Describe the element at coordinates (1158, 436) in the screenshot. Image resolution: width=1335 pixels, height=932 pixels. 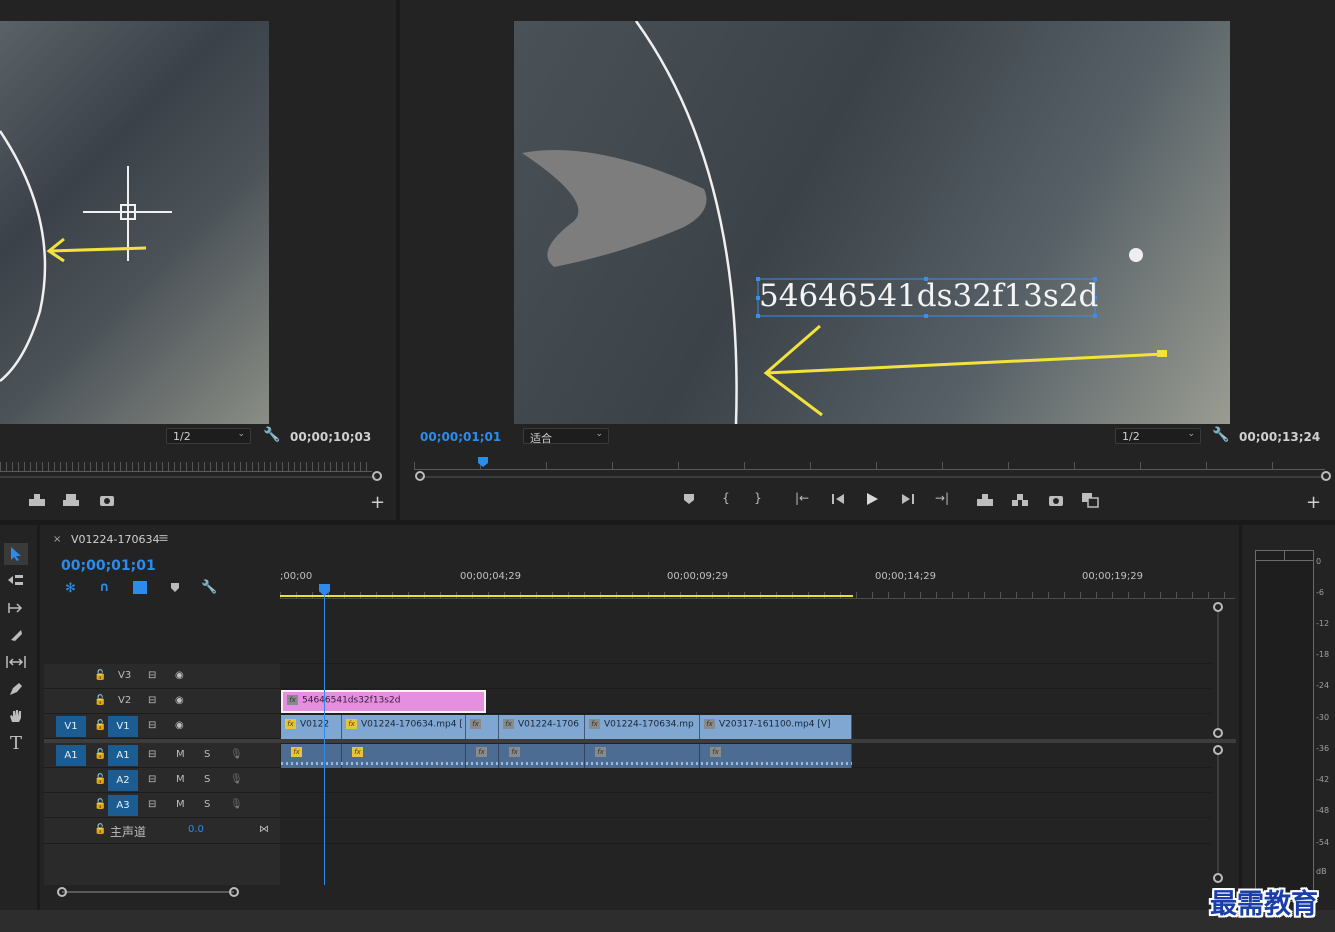
I see `program-resolution-select: 1/2 ⌄` at that location.